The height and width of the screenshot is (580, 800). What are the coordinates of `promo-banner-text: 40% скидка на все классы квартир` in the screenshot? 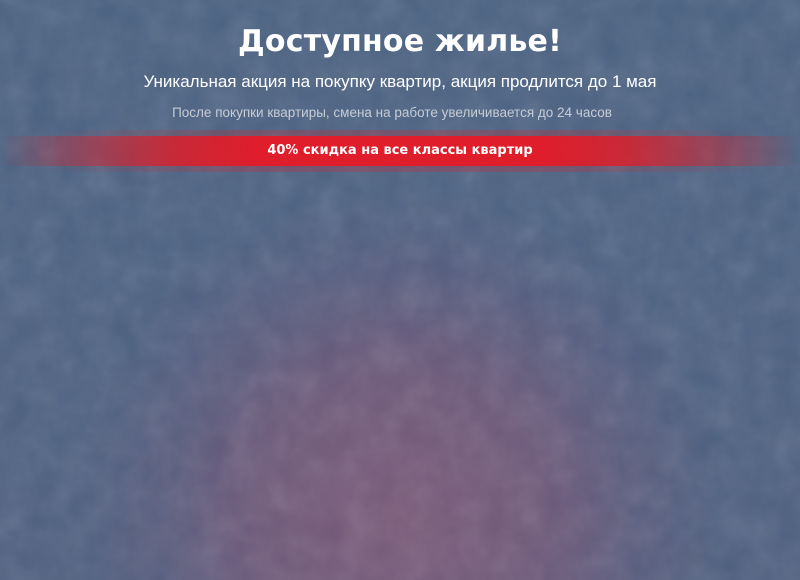 It's located at (400, 150).